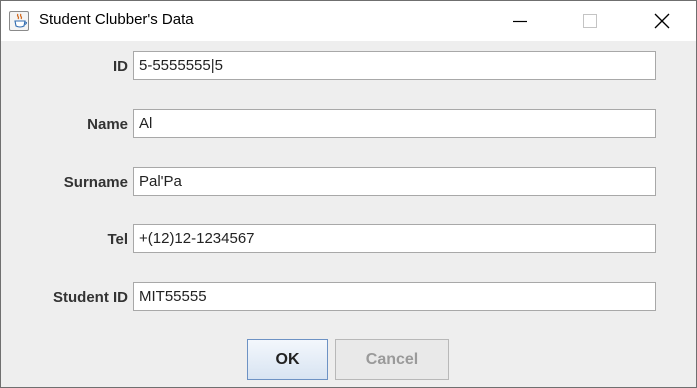  Describe the element at coordinates (90, 297) in the screenshot. I see `student-id-label: Student ID` at that location.